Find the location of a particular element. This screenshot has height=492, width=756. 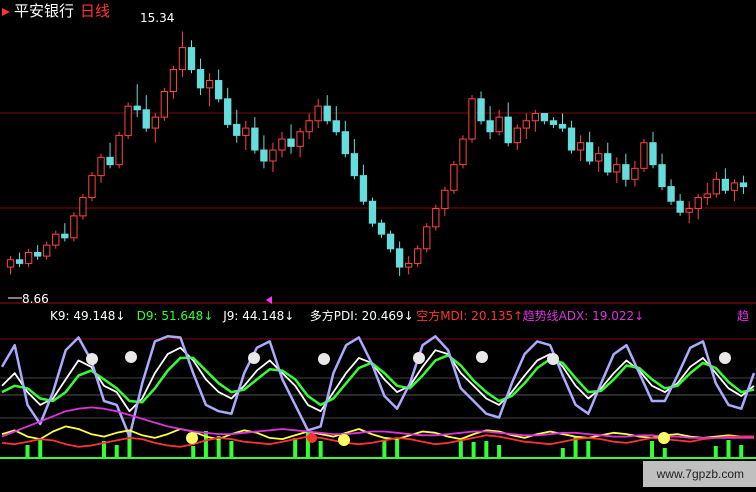

legend-item-多方PDI: 多方PDI: 20.469↓ is located at coordinates (362, 315).